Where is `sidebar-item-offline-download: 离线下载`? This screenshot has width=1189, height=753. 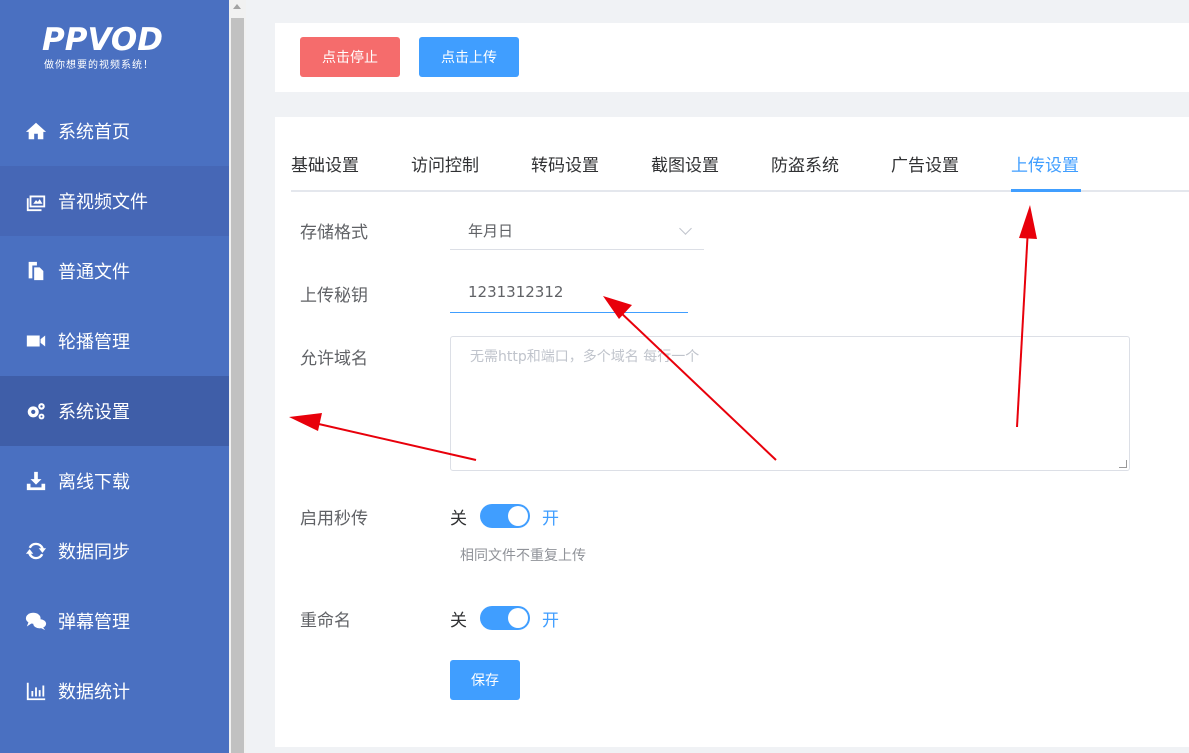 sidebar-item-offline-download: 离线下载 is located at coordinates (114, 481).